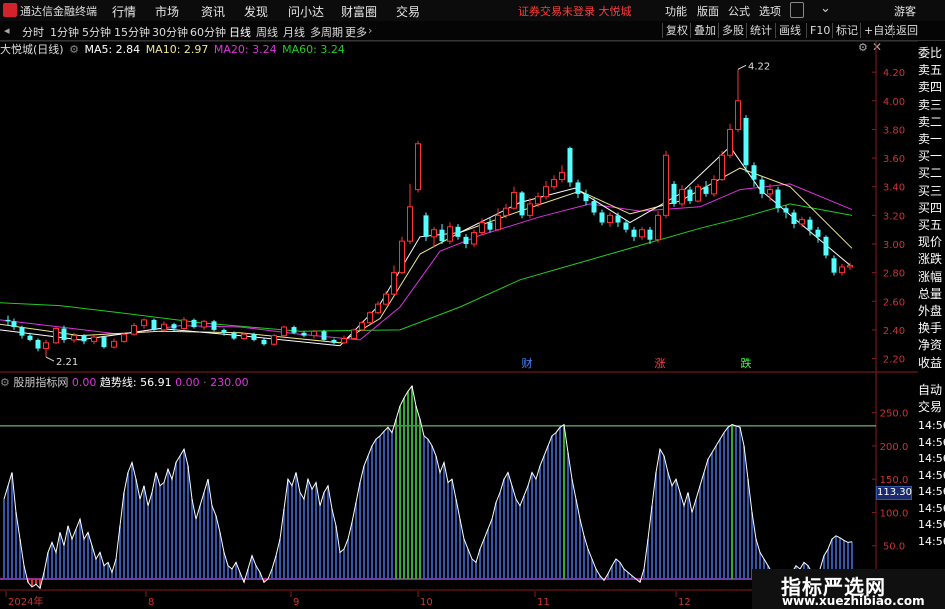  What do you see at coordinates (894, 216) in the screenshot?
I see `price-tick-label: 3.20` at bounding box center [894, 216].